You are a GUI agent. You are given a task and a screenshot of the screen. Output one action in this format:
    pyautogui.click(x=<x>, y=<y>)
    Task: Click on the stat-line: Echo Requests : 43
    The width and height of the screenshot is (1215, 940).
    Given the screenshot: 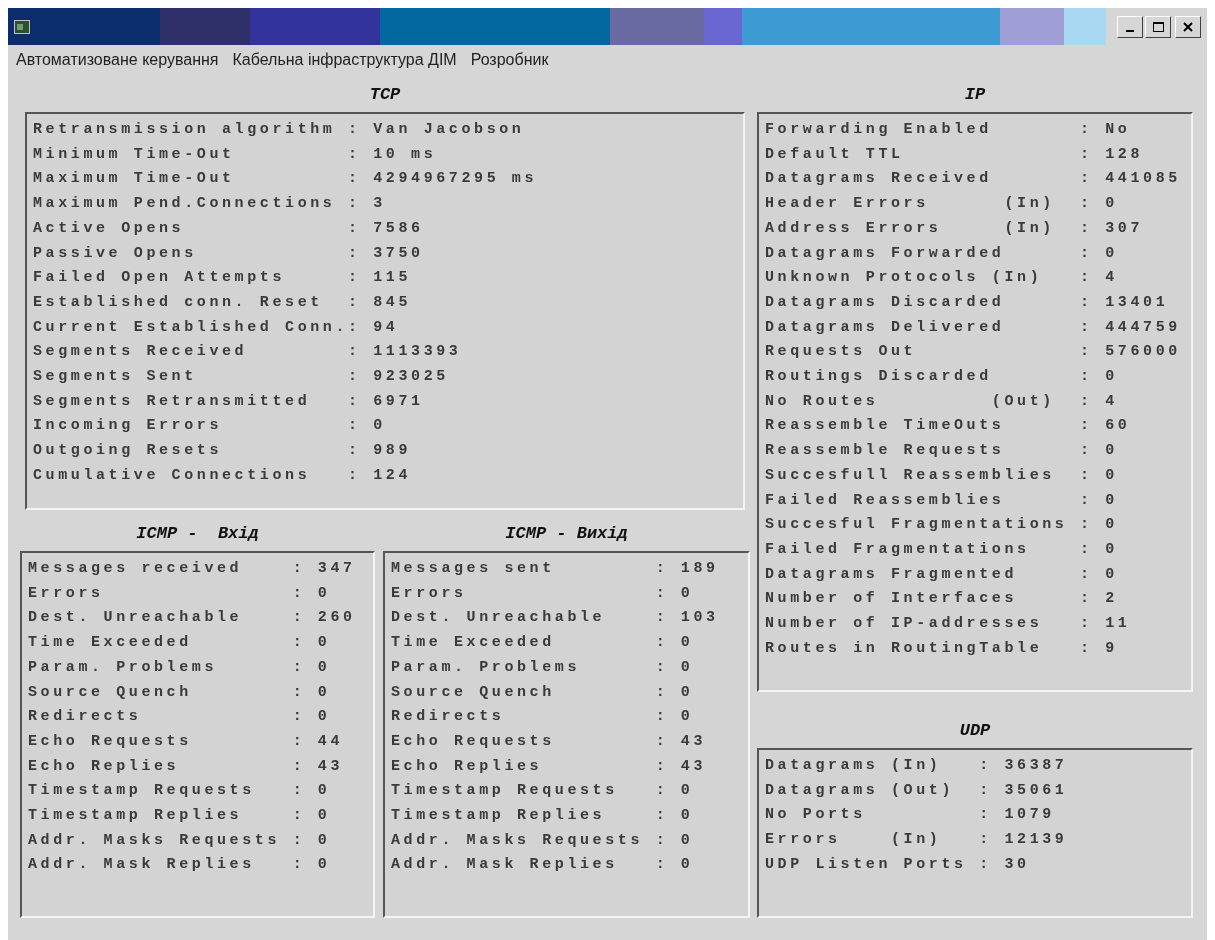 What is the action you would take?
    pyautogui.click(x=549, y=741)
    